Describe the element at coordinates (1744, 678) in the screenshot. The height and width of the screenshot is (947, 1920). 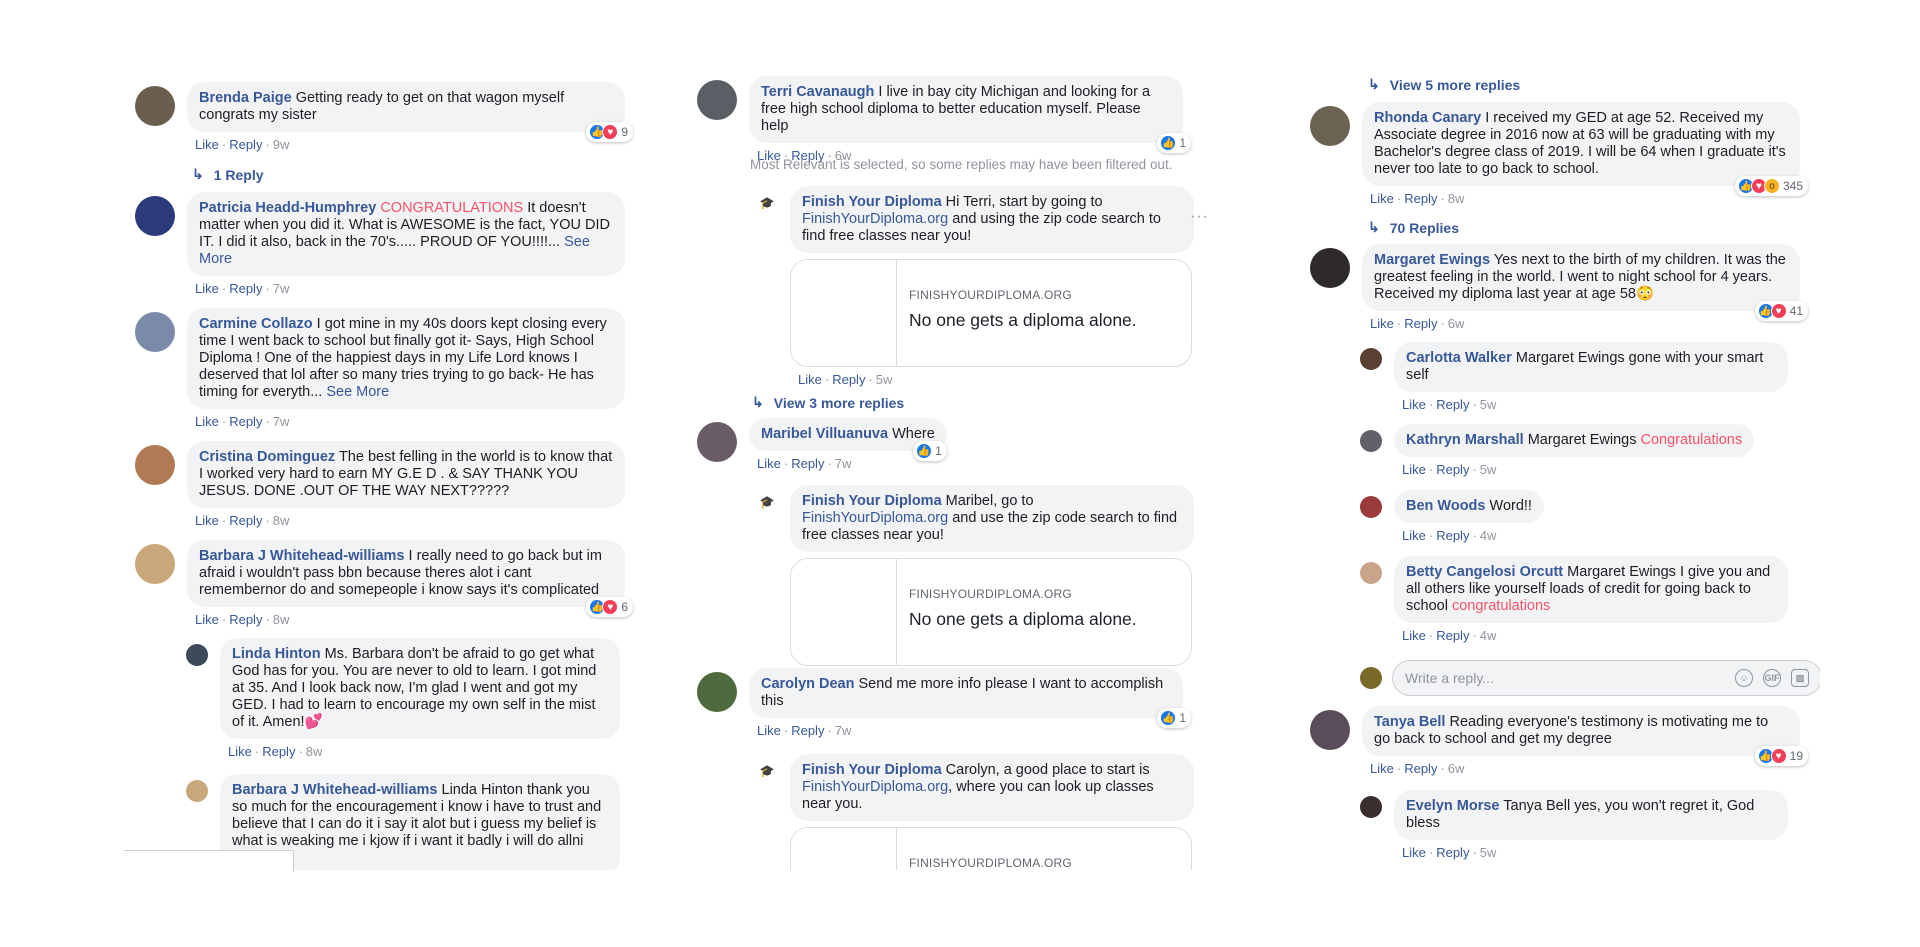
I see `emoji-icon: ☺` at that location.